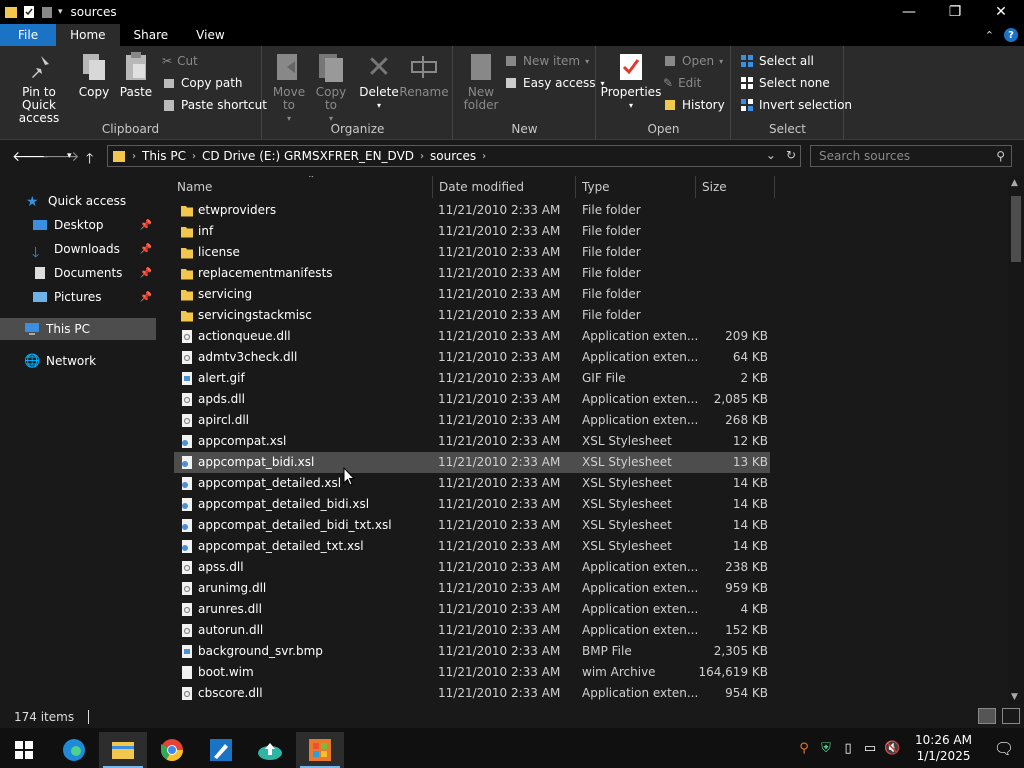 The height and width of the screenshot is (768, 1024). Describe the element at coordinates (554, 83) in the screenshot. I see `easy-access-button: Easy access ▾` at that location.